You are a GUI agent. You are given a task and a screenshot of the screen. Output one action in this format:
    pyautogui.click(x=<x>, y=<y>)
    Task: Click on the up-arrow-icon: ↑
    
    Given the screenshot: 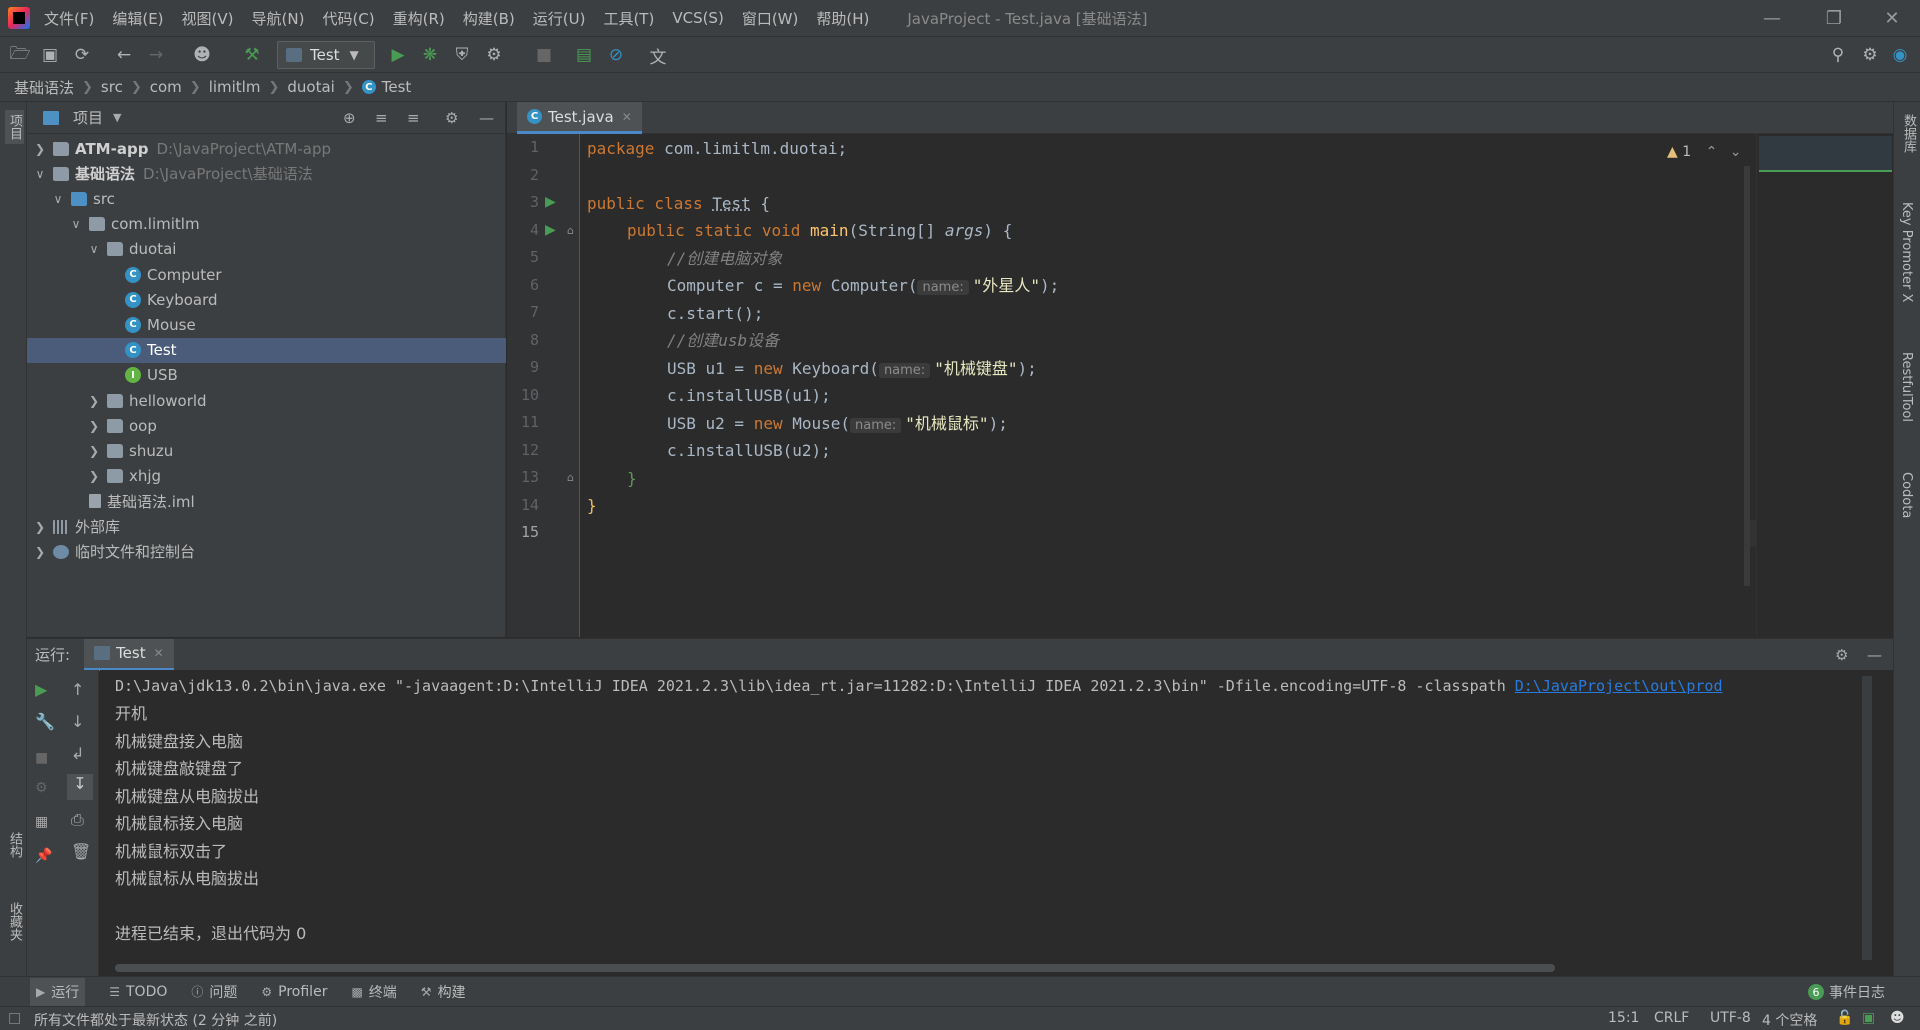 What is the action you would take?
    pyautogui.click(x=77, y=689)
    